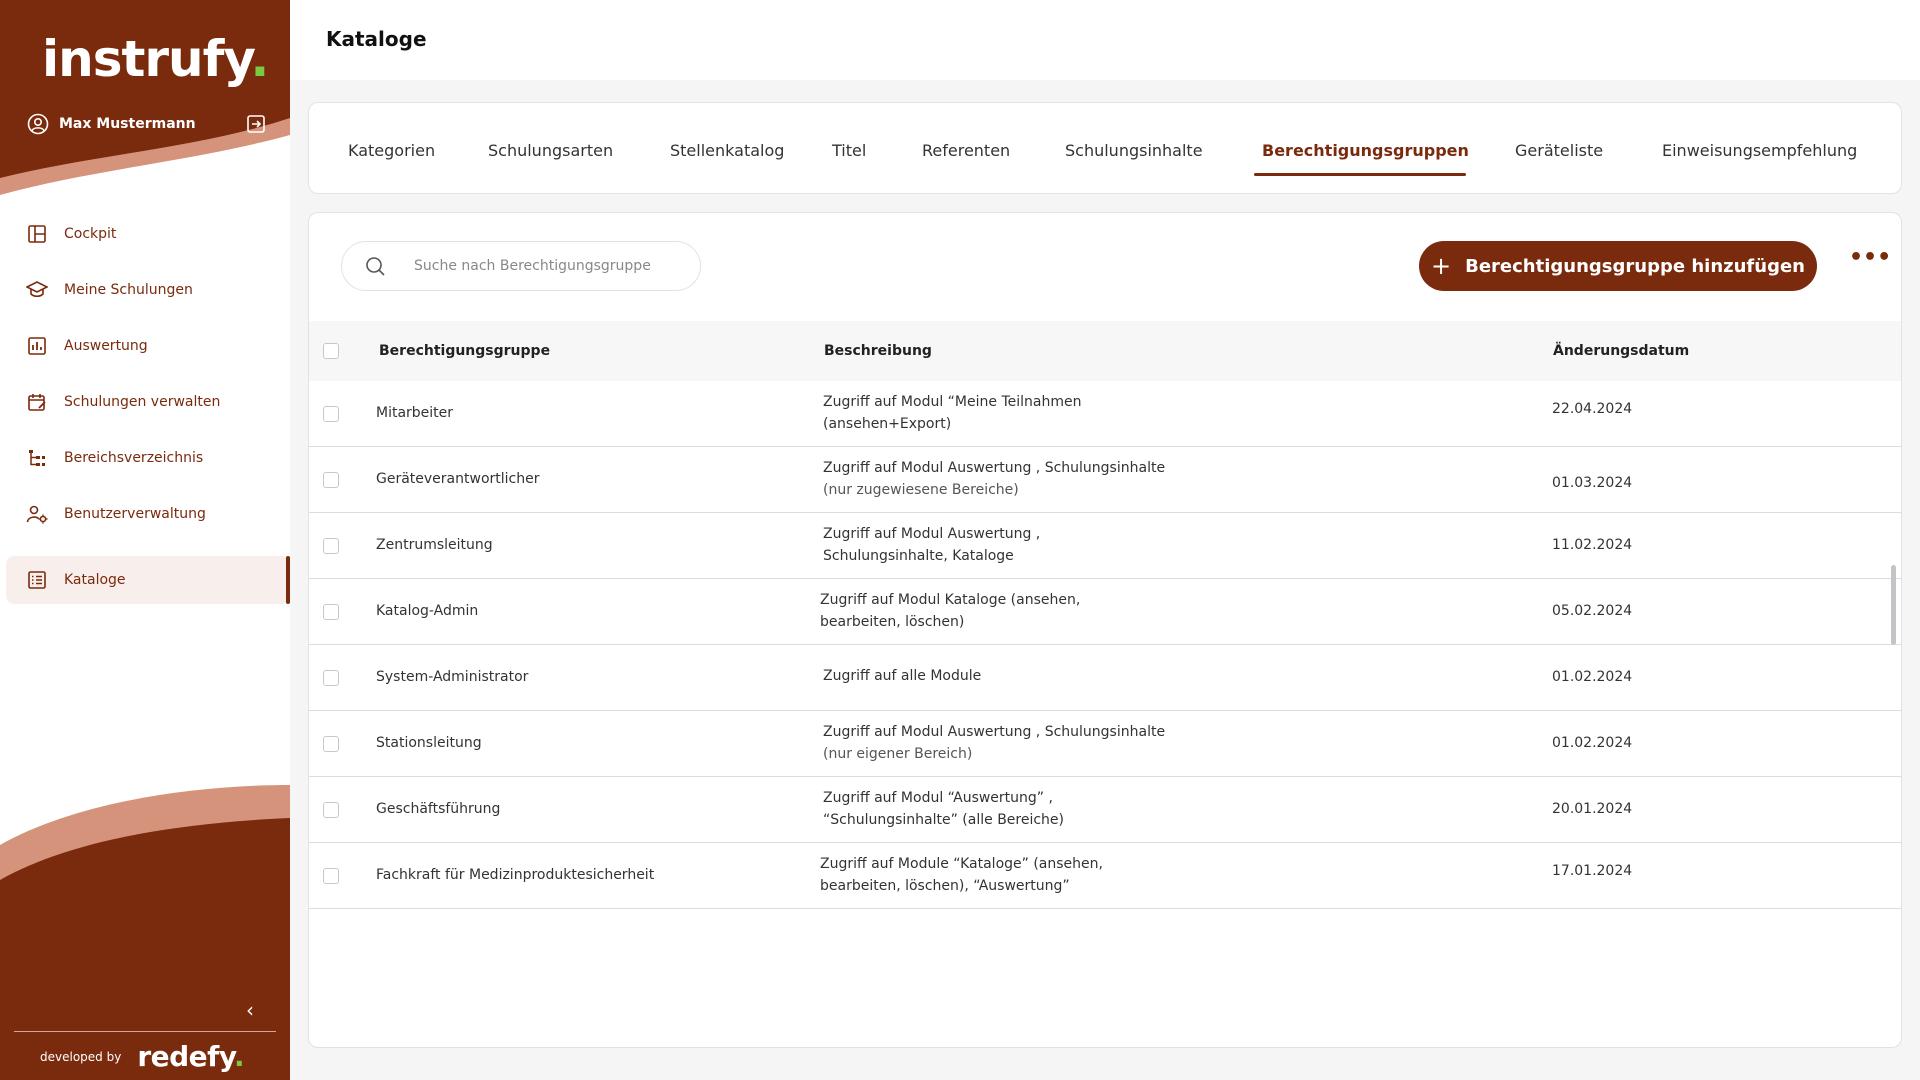 This screenshot has width=1920, height=1080. What do you see at coordinates (37, 514) in the screenshot?
I see `user-settings-icon` at bounding box center [37, 514].